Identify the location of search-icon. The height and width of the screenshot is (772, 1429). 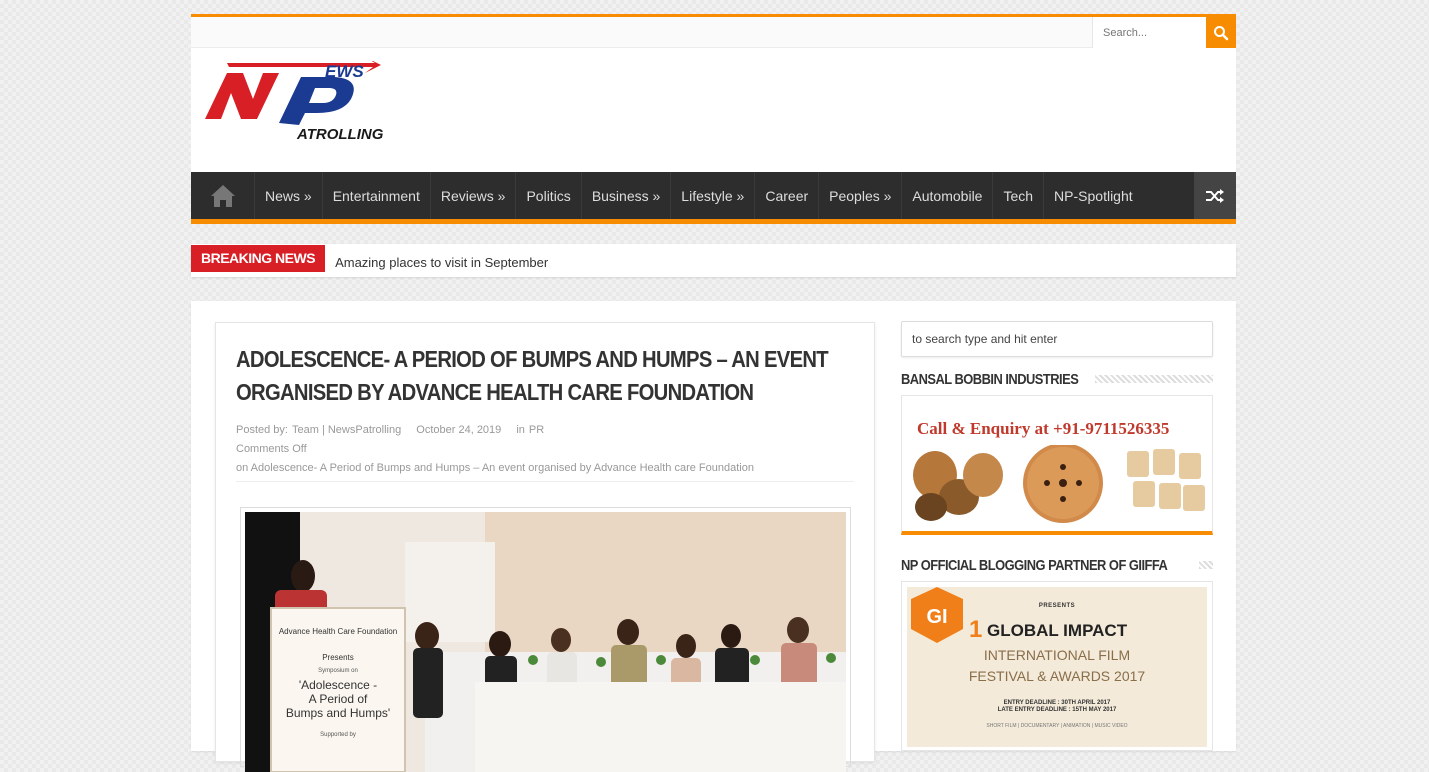
(1221, 32).